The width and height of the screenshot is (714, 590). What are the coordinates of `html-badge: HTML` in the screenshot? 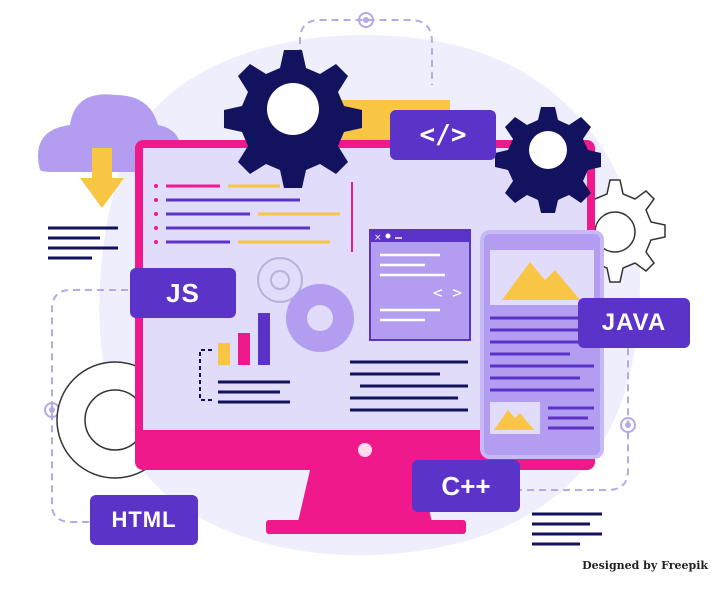 It's located at (144, 520).